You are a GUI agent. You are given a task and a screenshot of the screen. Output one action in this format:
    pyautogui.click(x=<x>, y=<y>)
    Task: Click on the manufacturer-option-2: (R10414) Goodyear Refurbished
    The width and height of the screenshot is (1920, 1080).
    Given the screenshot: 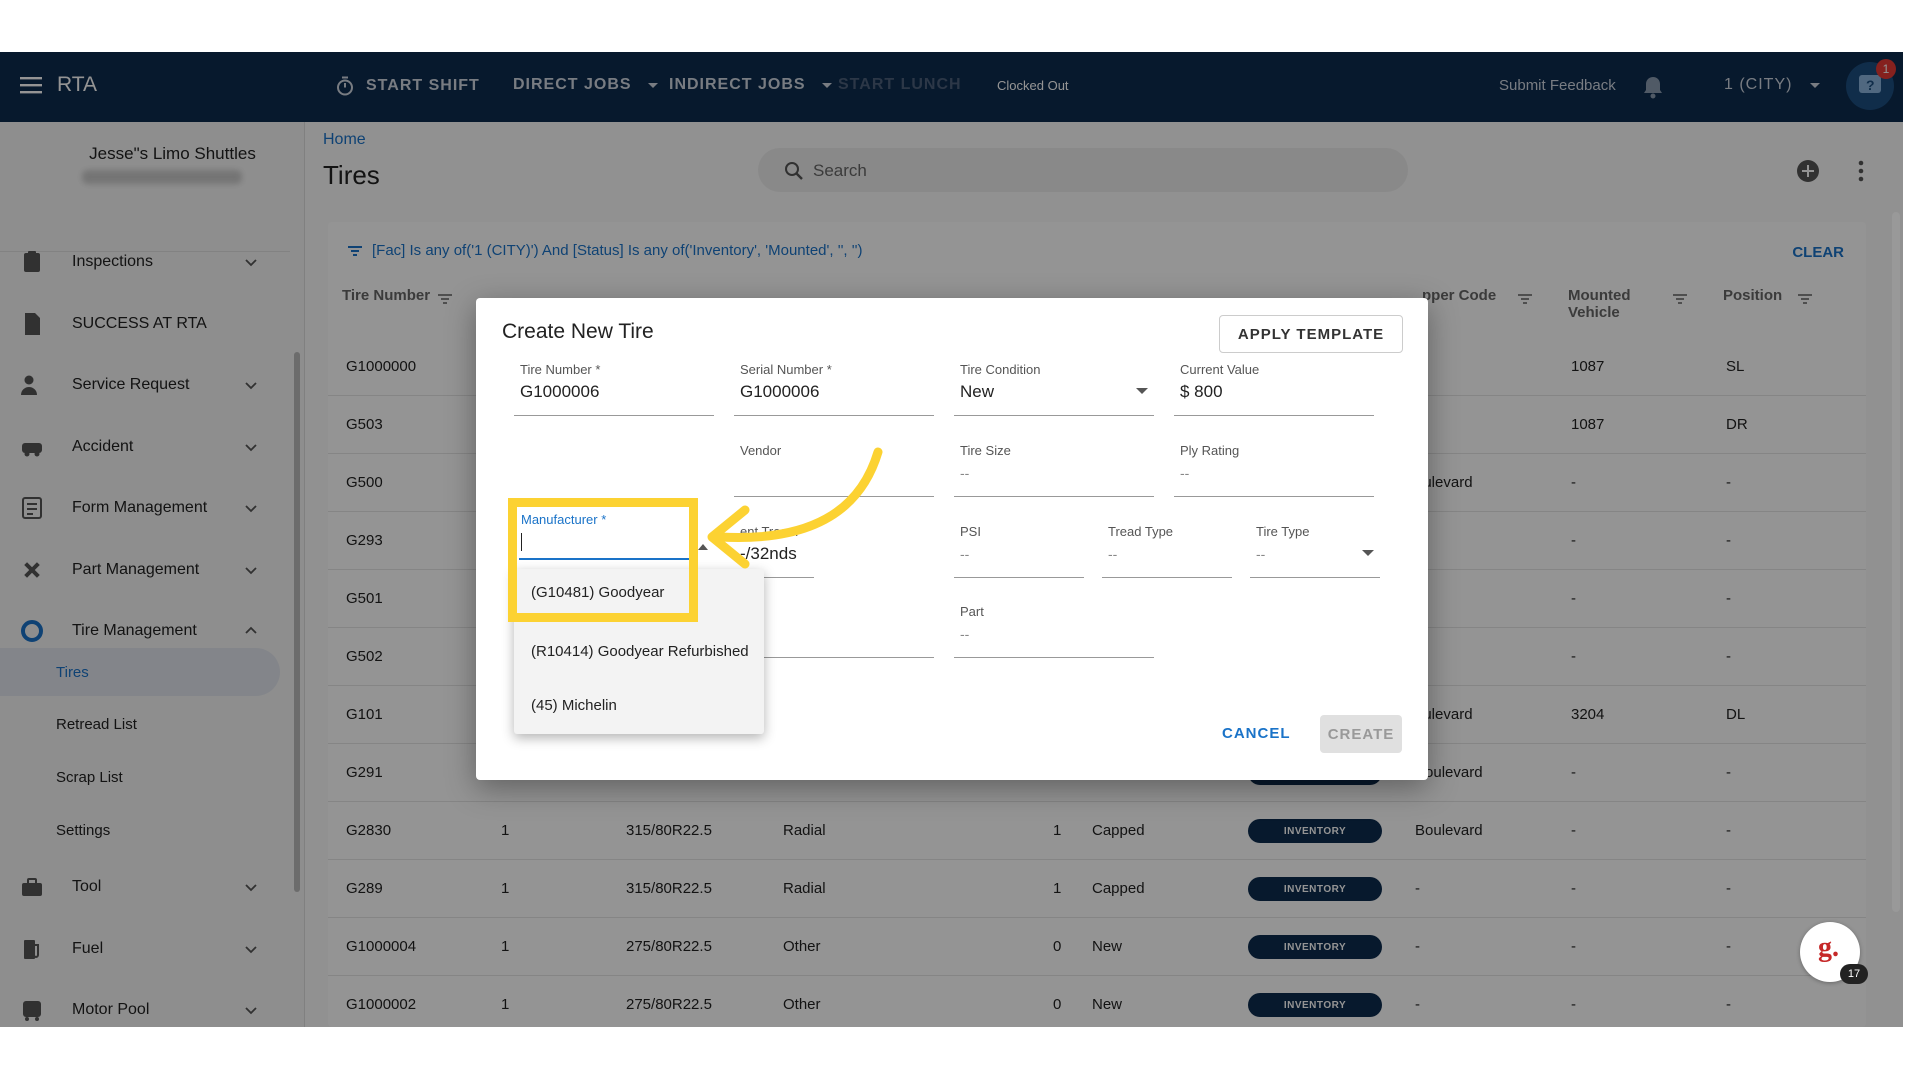 What is the action you would take?
    pyautogui.click(x=639, y=651)
    